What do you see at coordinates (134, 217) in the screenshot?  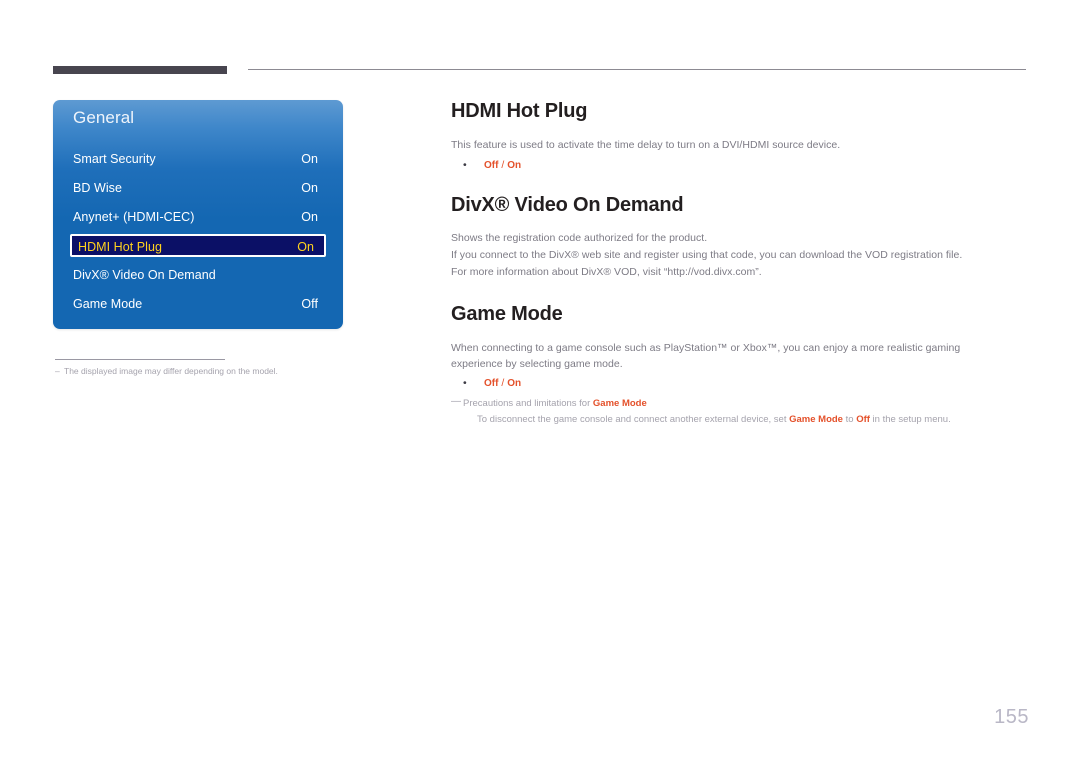 I see `osd-row-label: Anynet+ (HDMI-CEC)` at bounding box center [134, 217].